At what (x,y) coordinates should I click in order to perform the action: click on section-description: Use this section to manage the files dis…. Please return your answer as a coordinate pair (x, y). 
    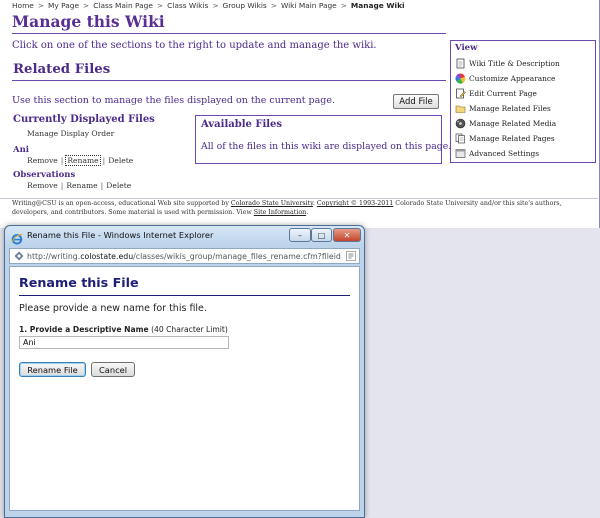
    Looking at the image, I should click on (173, 100).